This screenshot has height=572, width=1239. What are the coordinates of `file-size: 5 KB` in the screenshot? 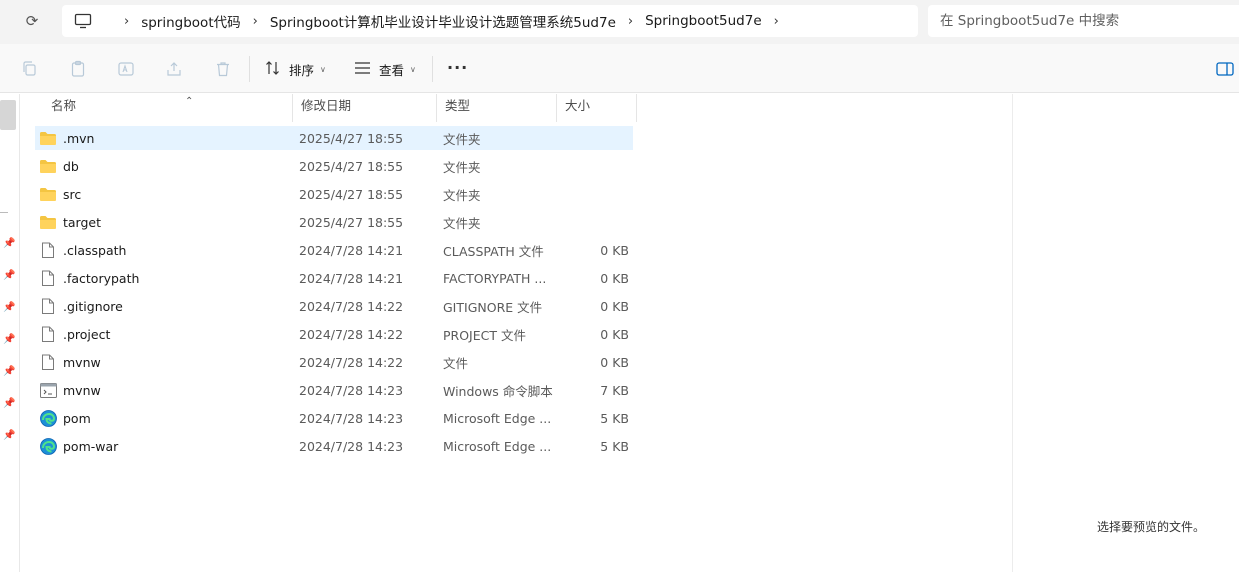 It's located at (614, 446).